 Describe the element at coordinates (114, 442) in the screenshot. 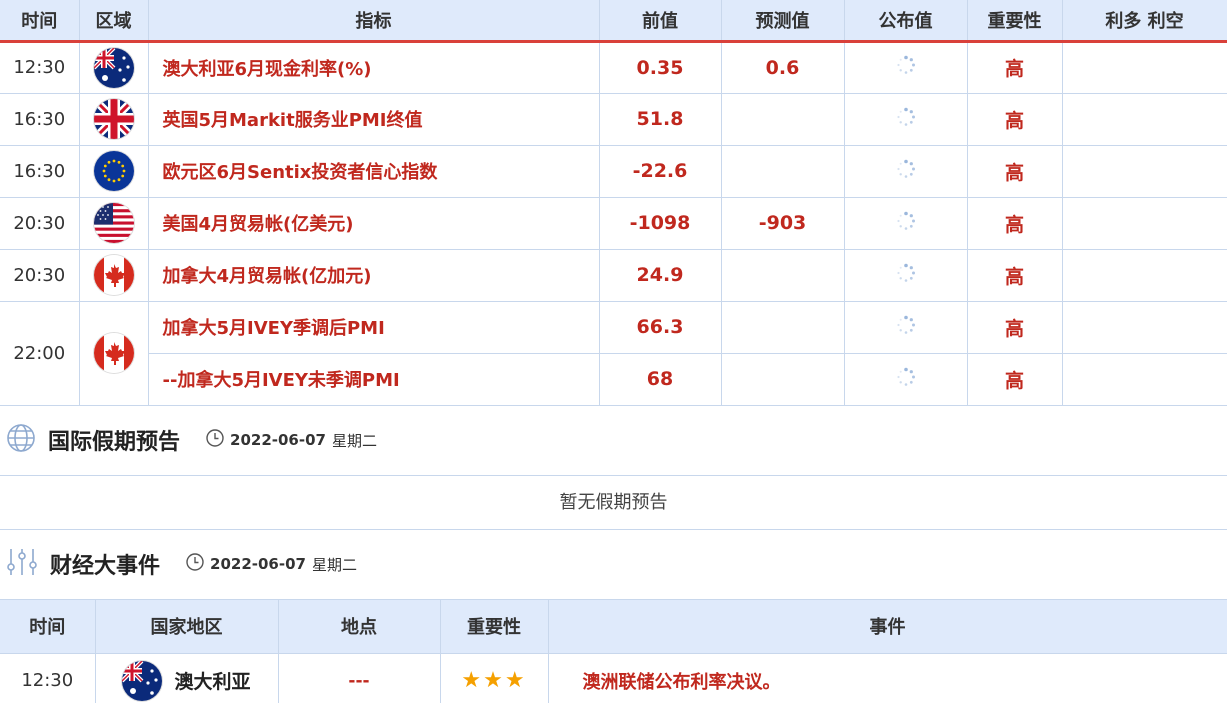

I see `holidays-title: 国际假期预告` at that location.